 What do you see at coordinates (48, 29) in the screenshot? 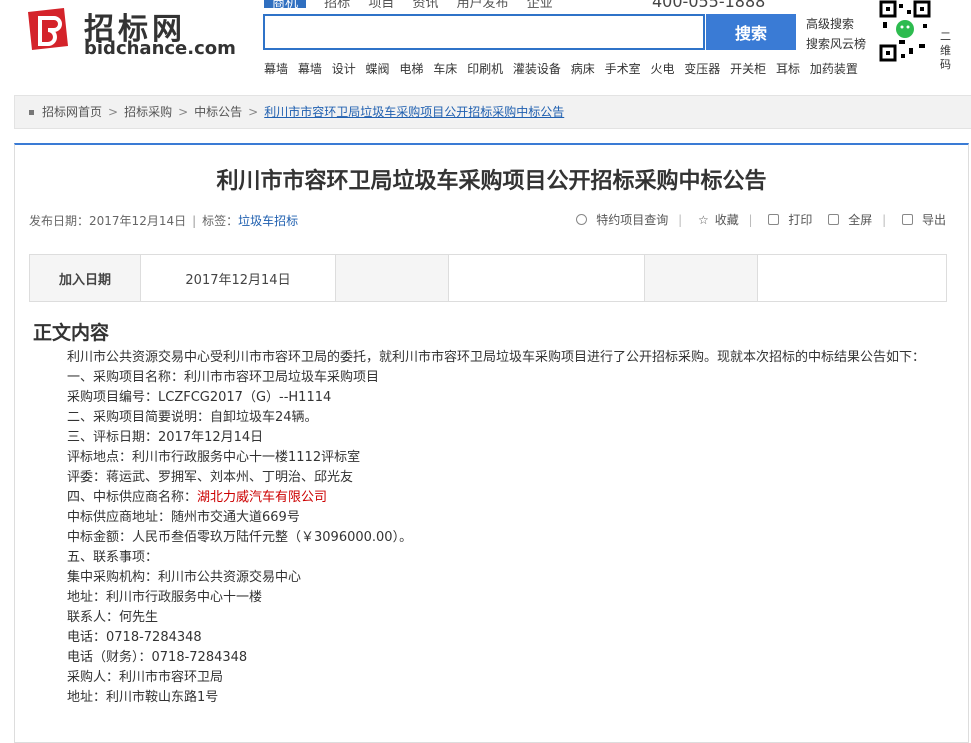
I see `logo-mark-icon` at bounding box center [48, 29].